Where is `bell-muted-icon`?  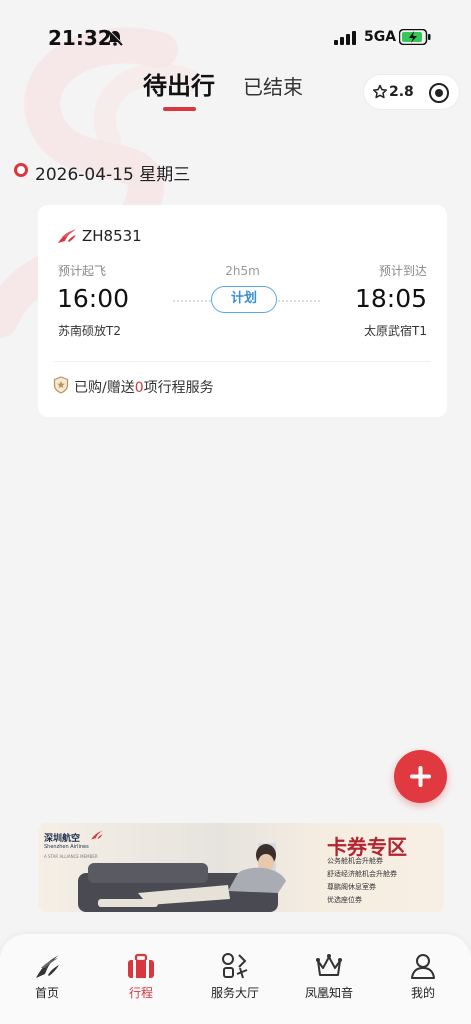
bell-muted-icon is located at coordinates (115, 37).